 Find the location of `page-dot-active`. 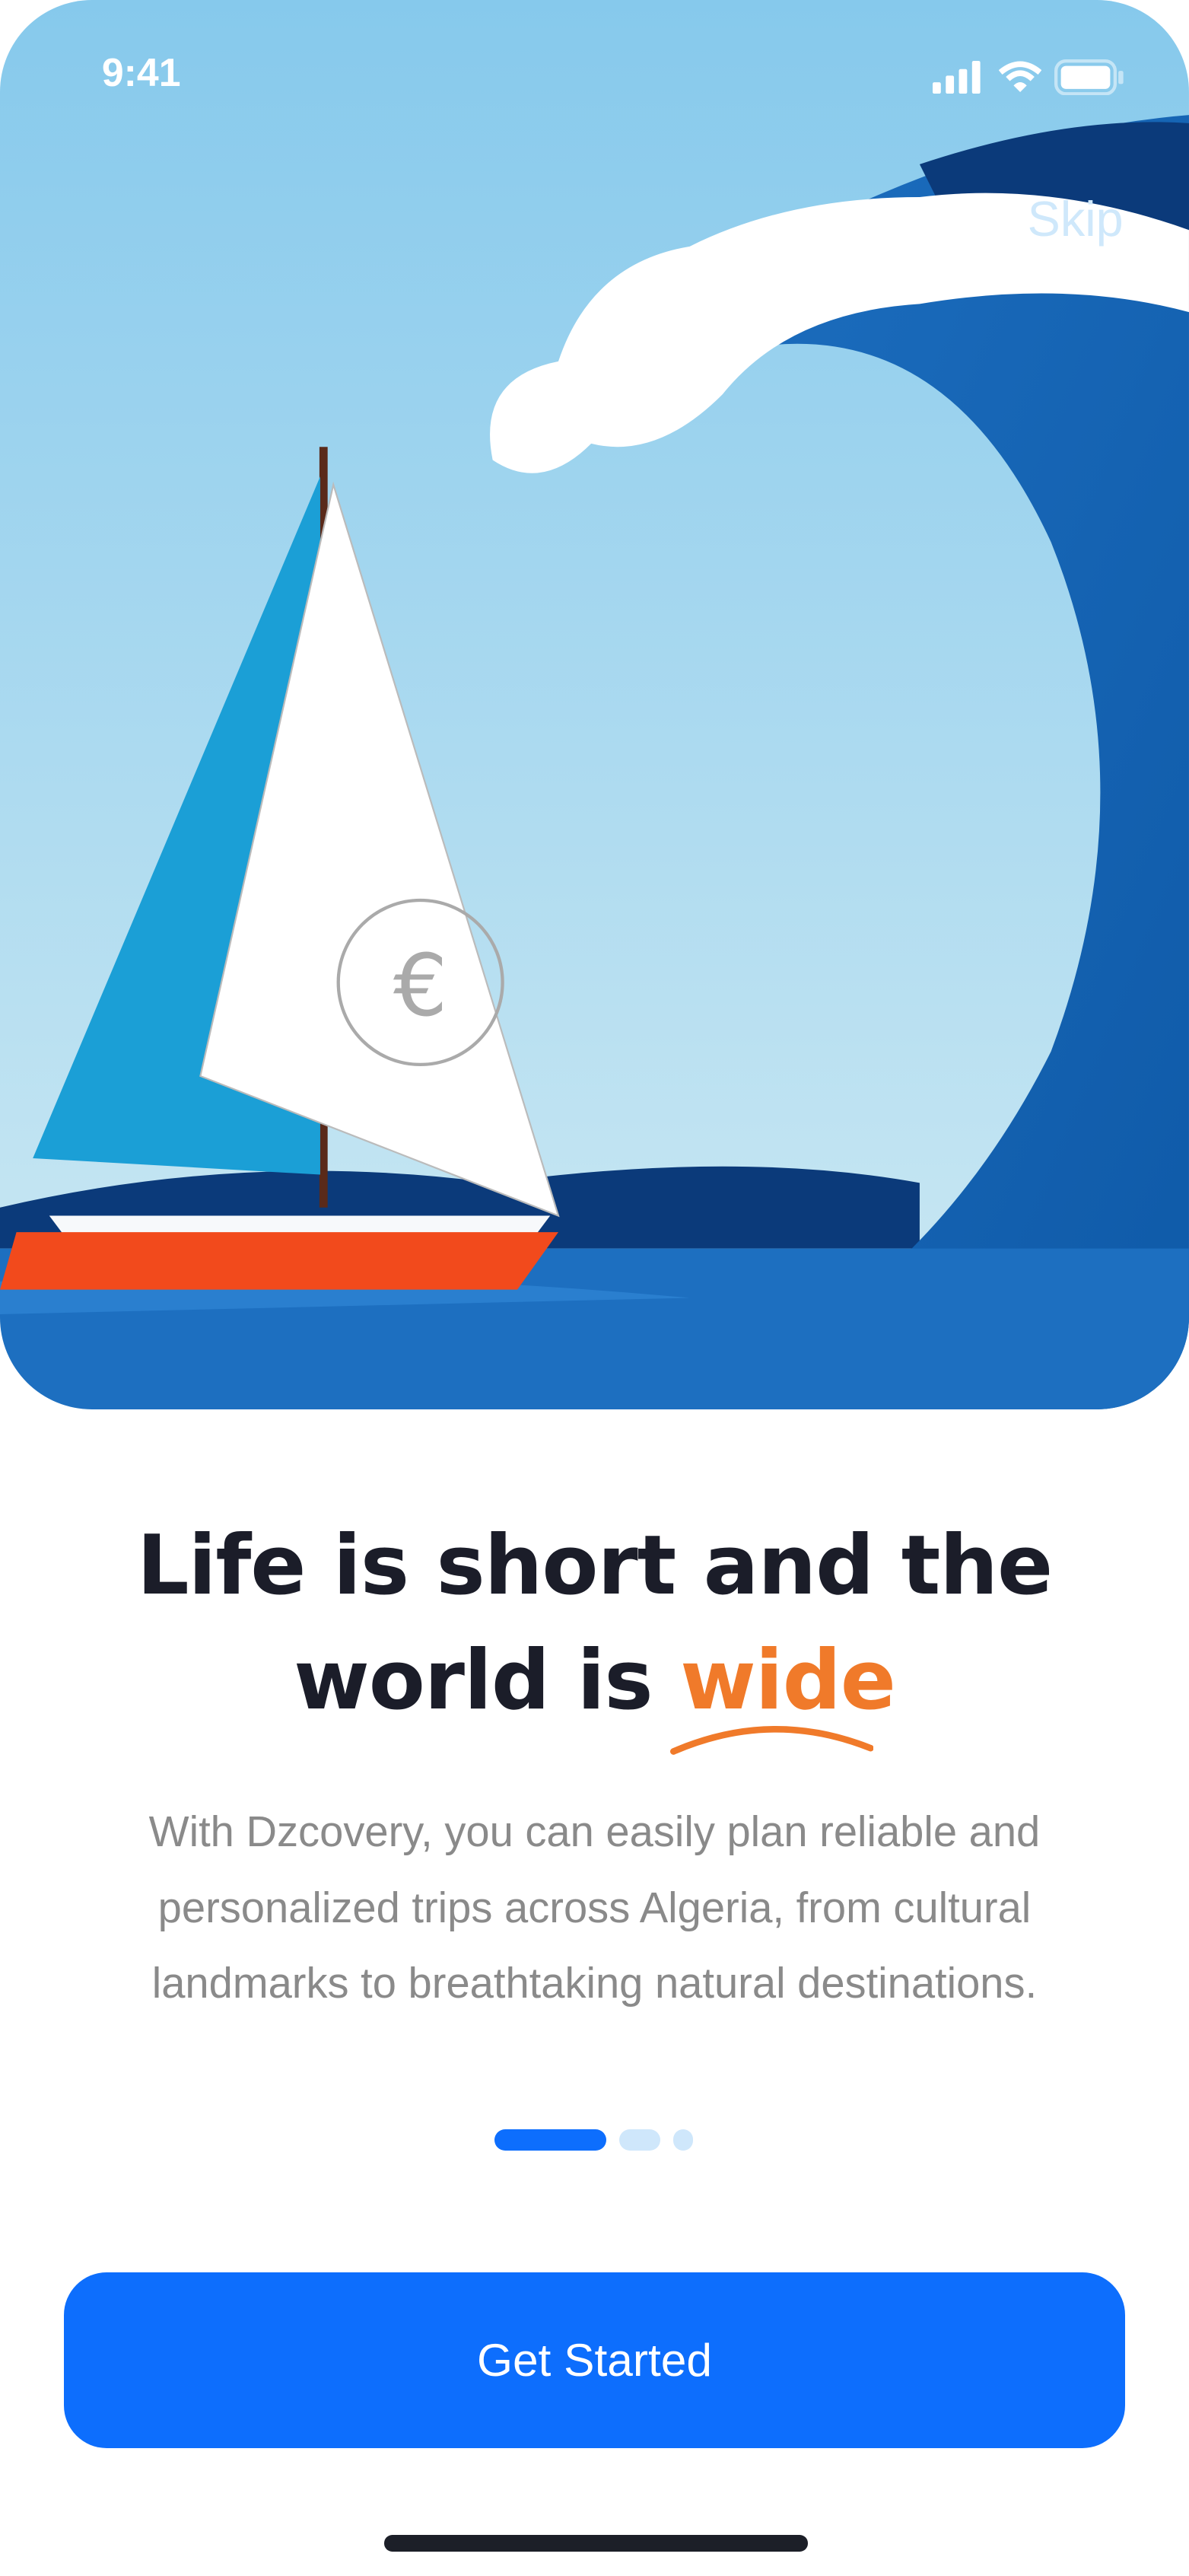

page-dot-active is located at coordinates (550, 2140).